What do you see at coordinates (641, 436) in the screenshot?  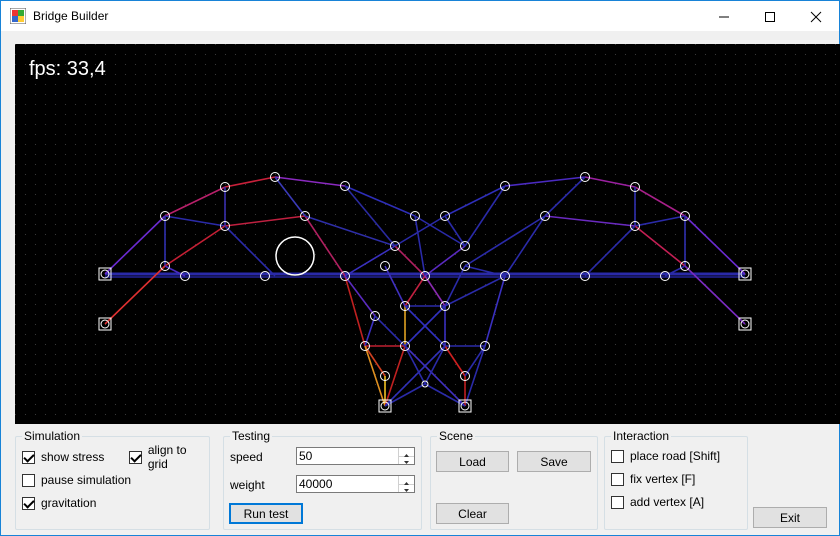 I see `interaction-title: Interaction` at bounding box center [641, 436].